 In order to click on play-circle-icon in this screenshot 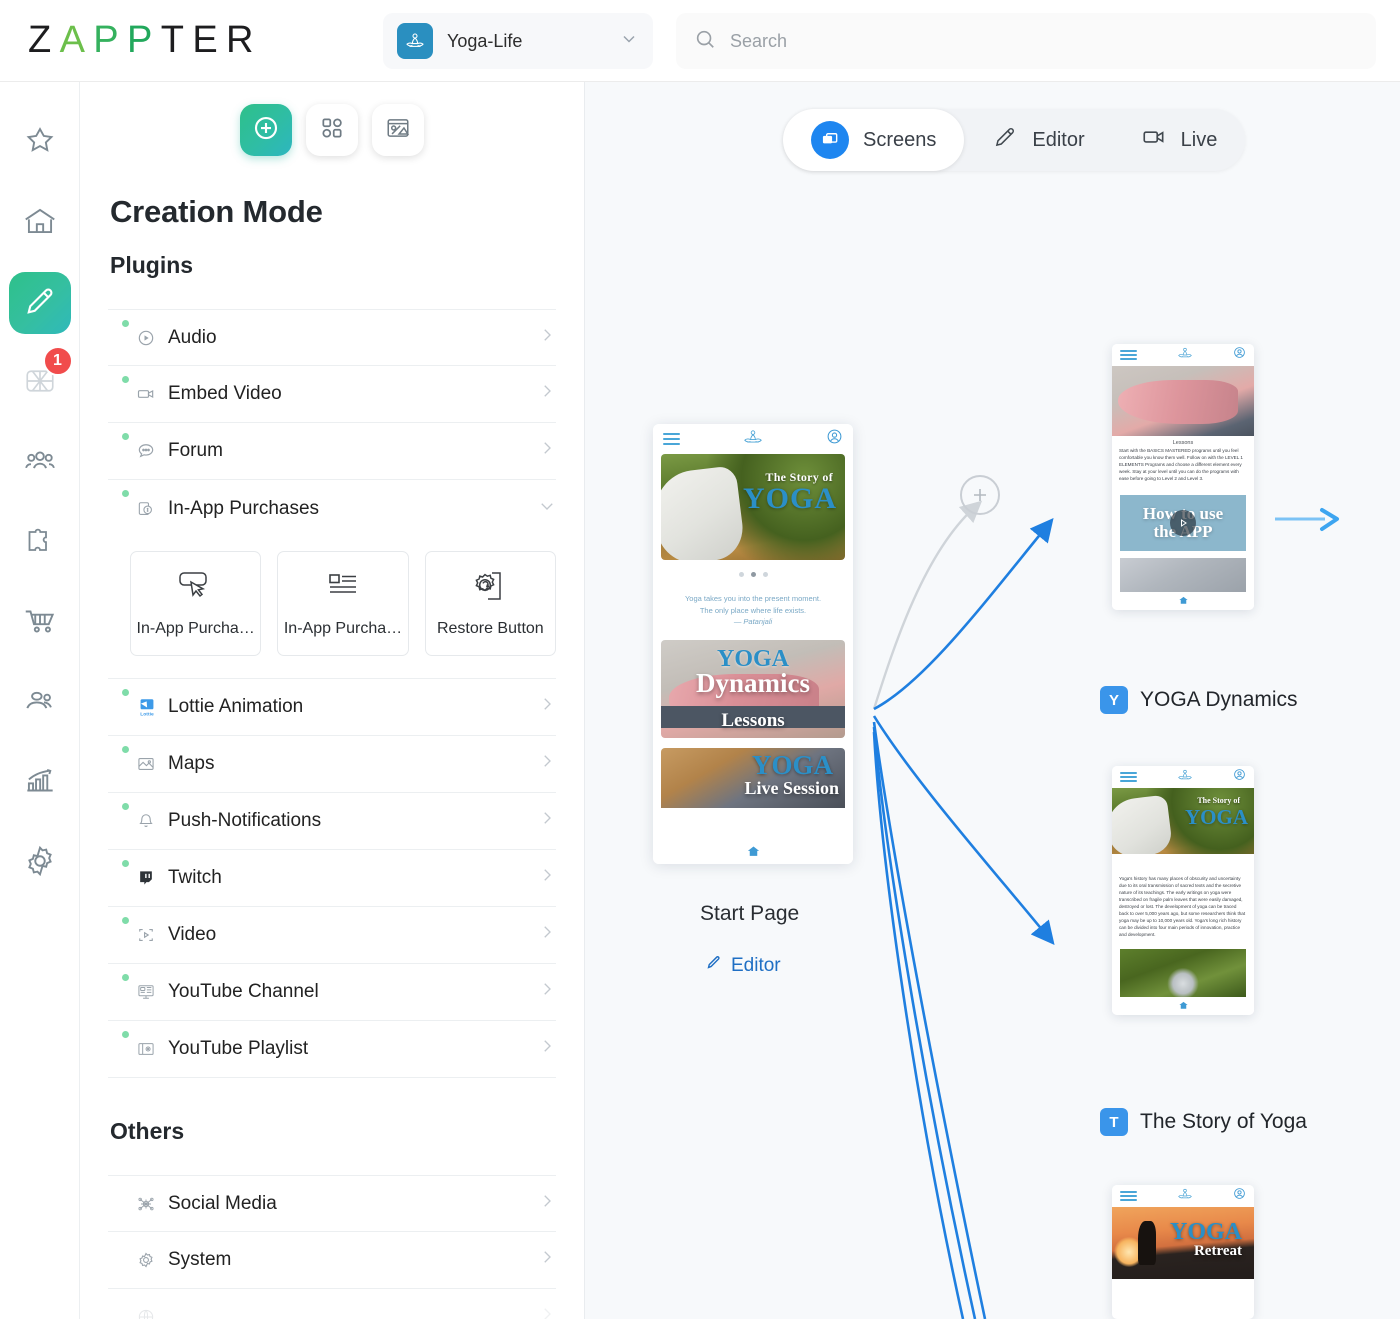, I will do `click(147, 338)`.